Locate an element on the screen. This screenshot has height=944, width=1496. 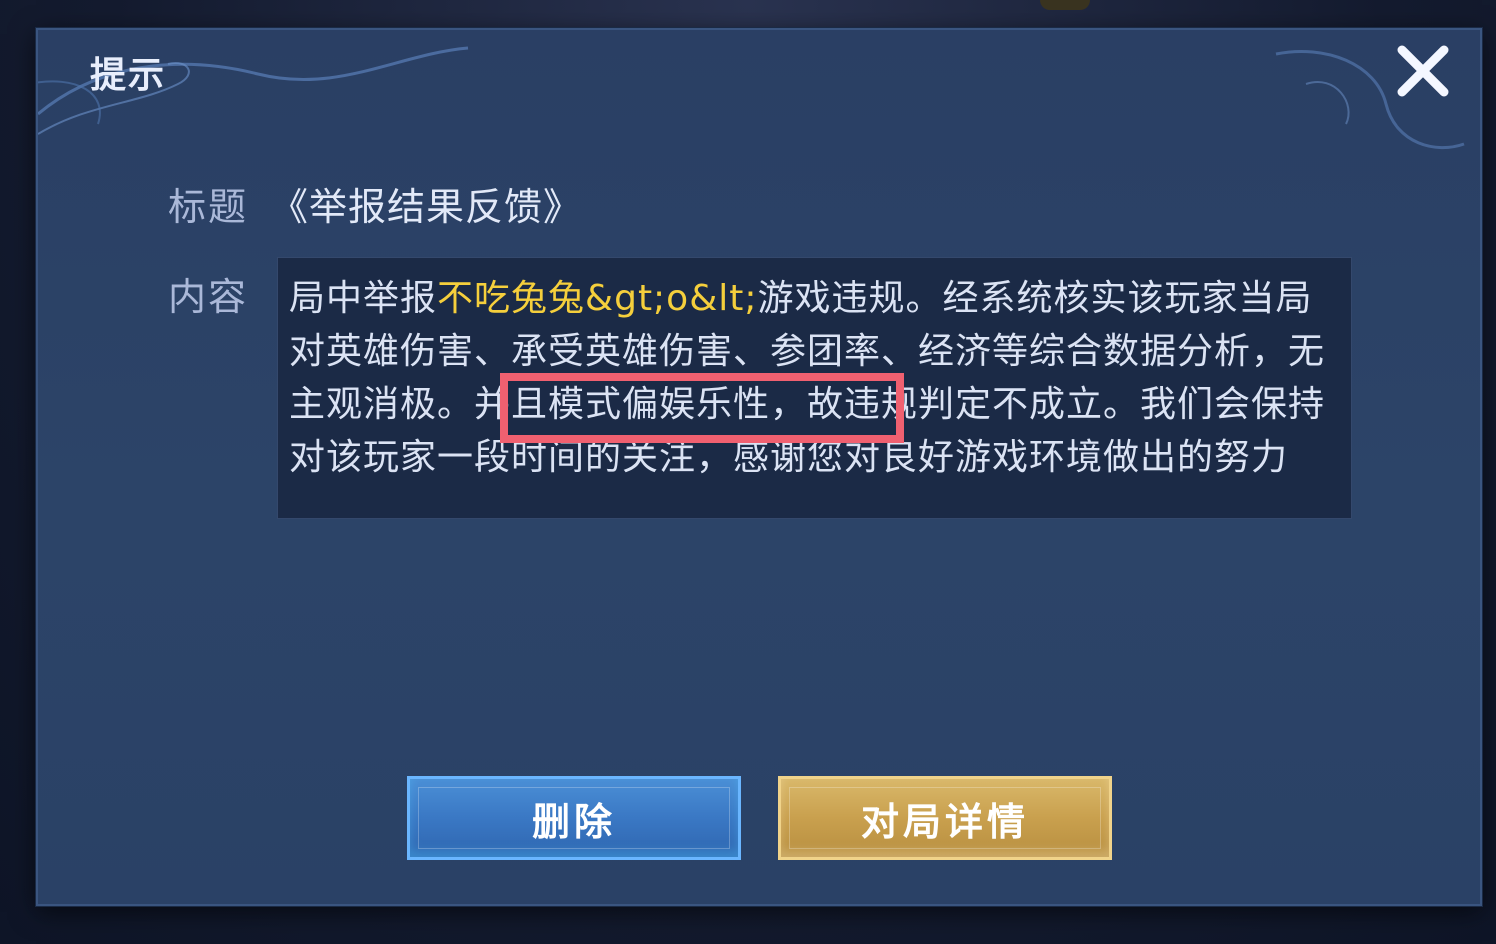
close-icon is located at coordinates (1423, 71).